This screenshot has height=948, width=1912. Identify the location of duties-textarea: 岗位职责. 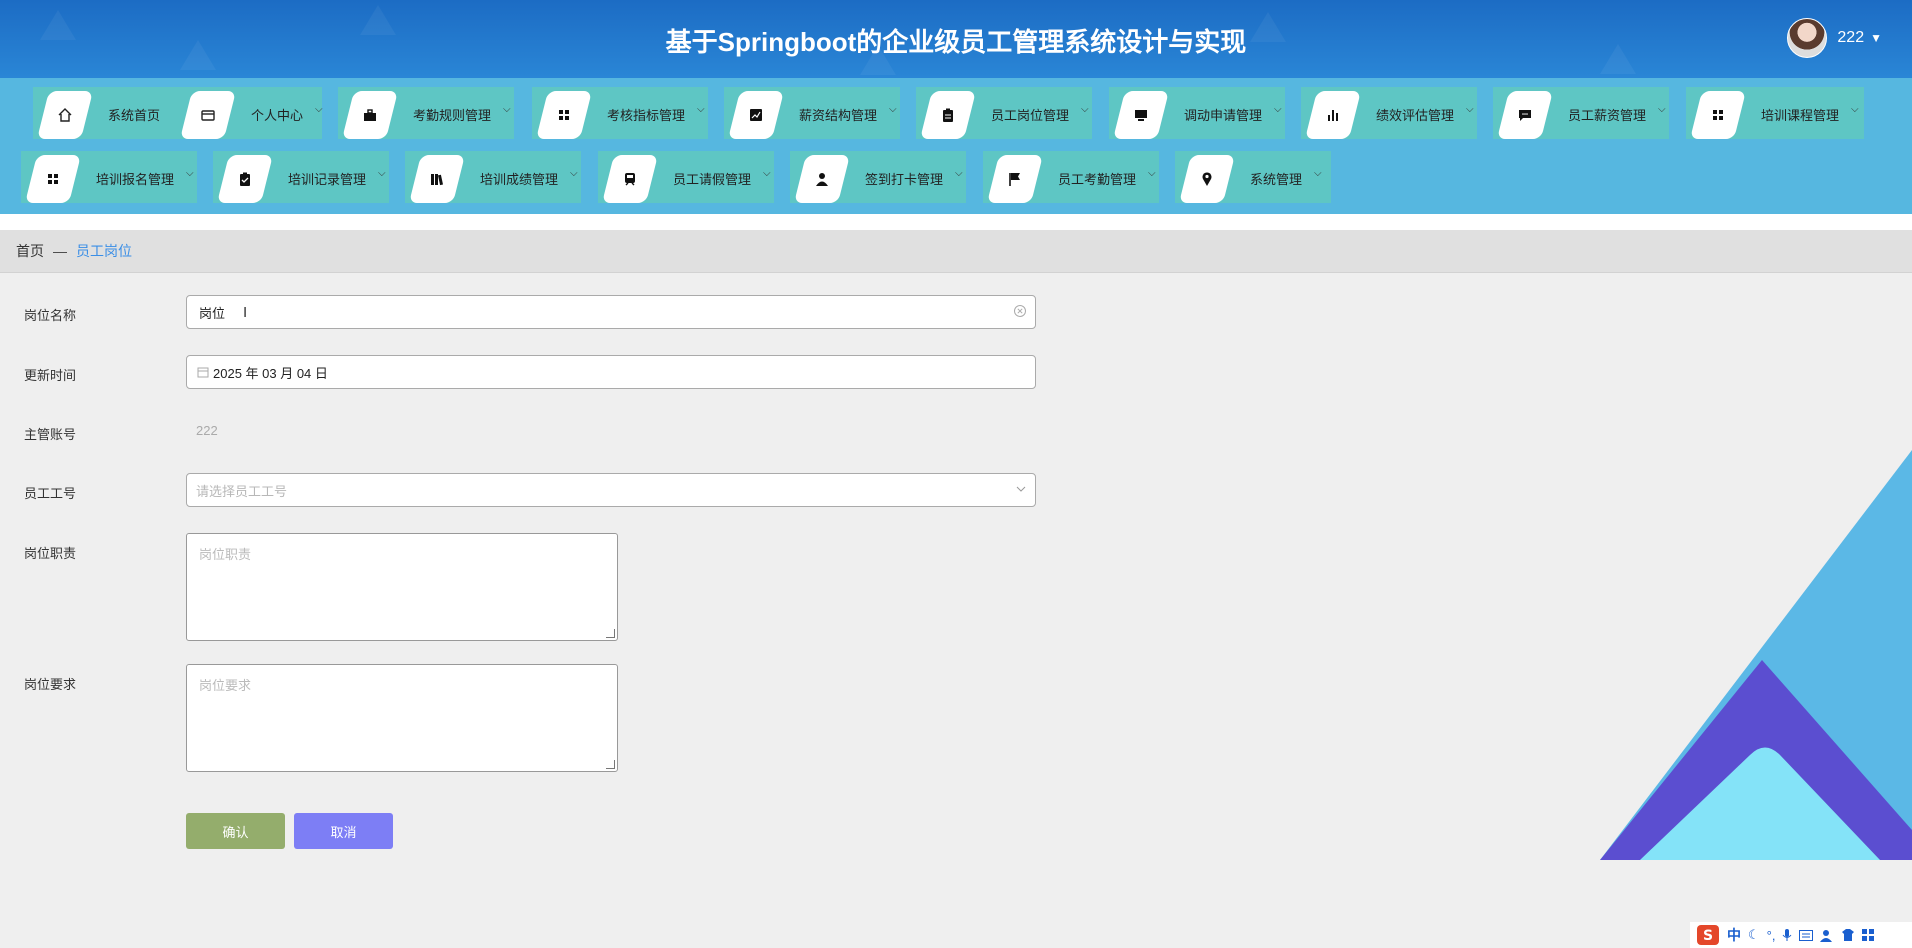
(402, 587).